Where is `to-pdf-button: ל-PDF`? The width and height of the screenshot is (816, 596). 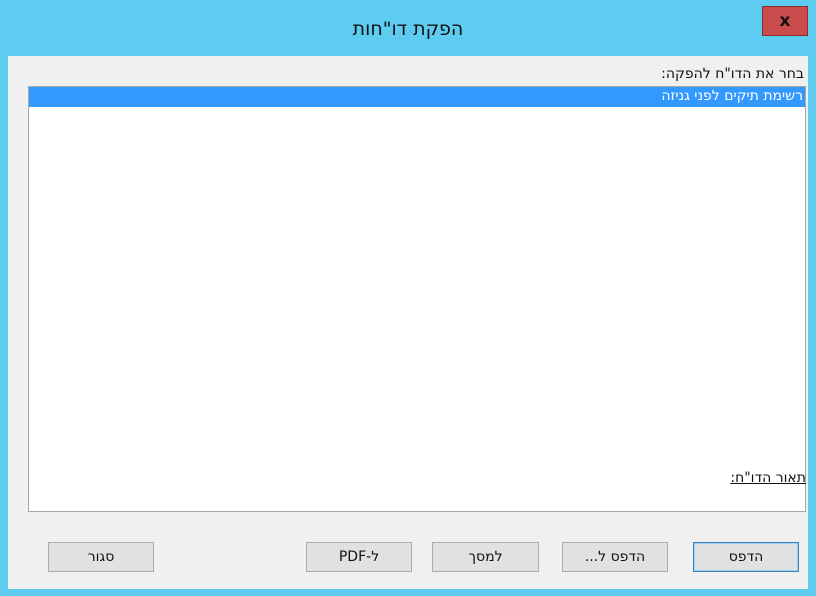
to-pdf-button: ל-PDF is located at coordinates (359, 557).